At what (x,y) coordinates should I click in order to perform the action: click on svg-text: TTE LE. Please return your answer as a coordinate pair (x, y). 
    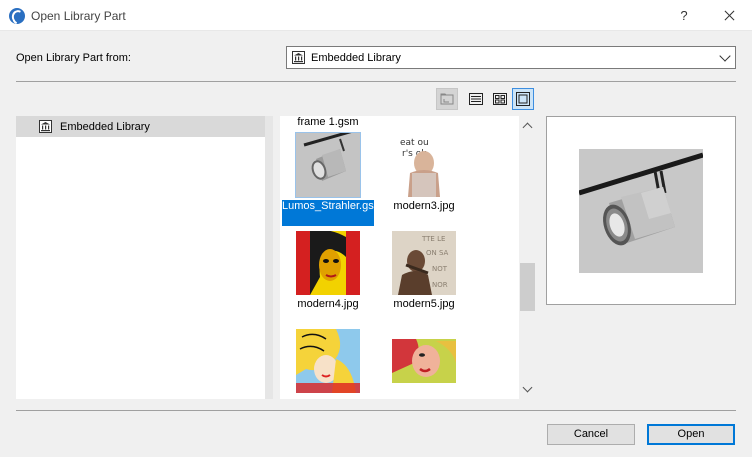
    Looking at the image, I should click on (433, 239).